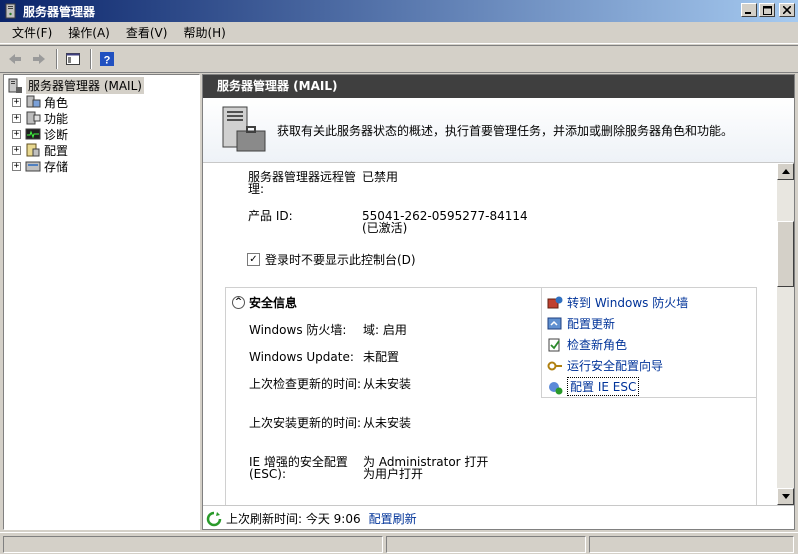 Image resolution: width=798 pixels, height=554 pixels. I want to click on vertical-scrollbar, so click(785, 334).